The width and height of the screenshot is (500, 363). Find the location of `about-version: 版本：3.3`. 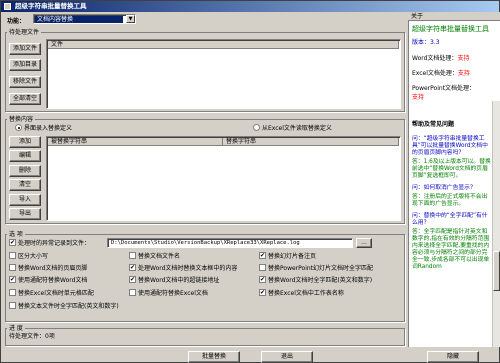

about-version: 版本：3.3 is located at coordinates (426, 42).